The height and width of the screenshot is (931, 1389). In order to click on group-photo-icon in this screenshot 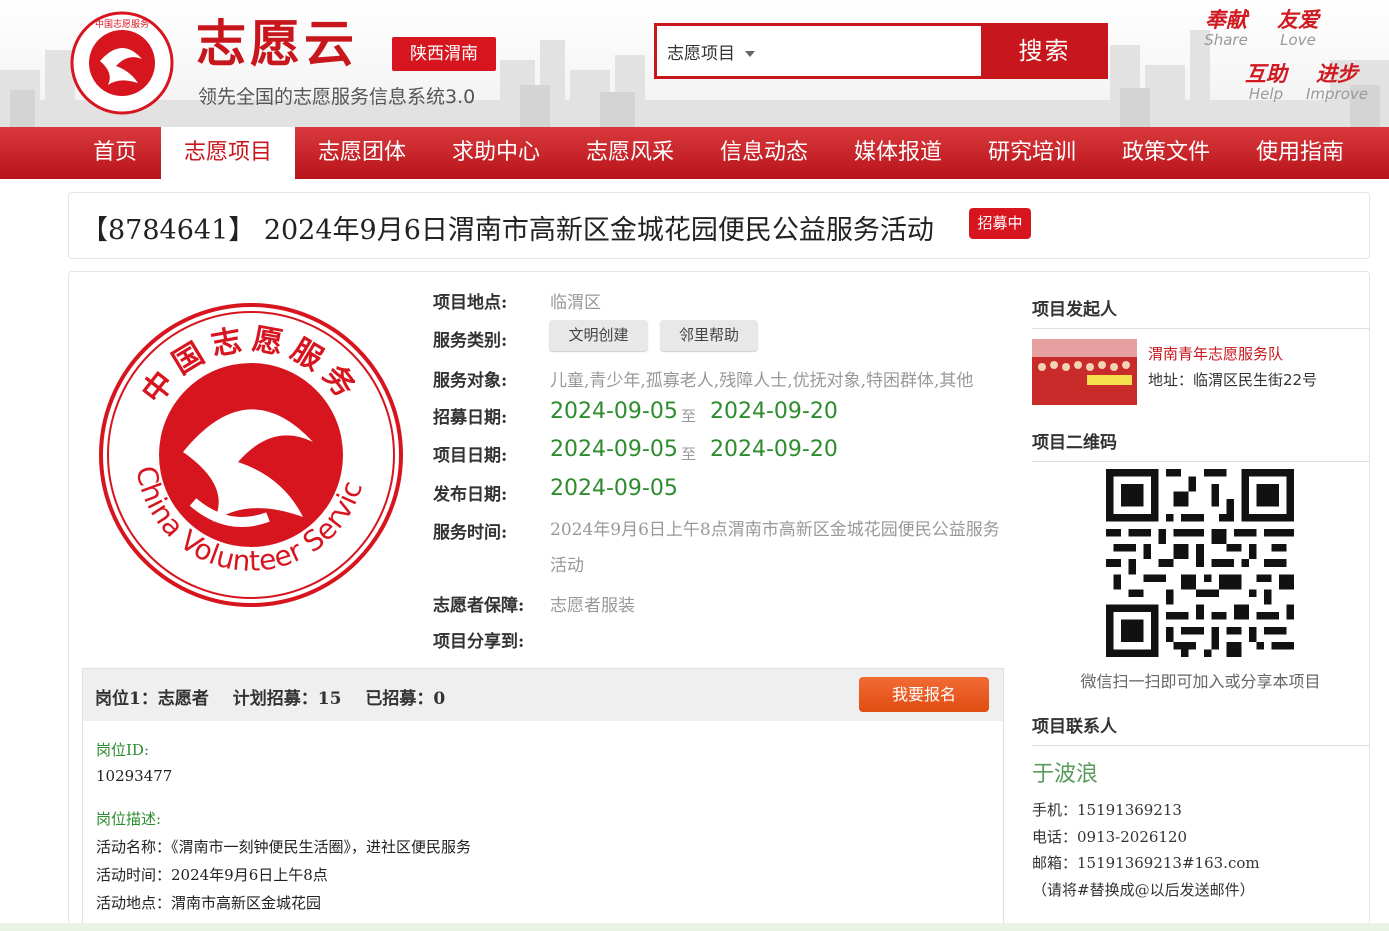, I will do `click(1084, 372)`.